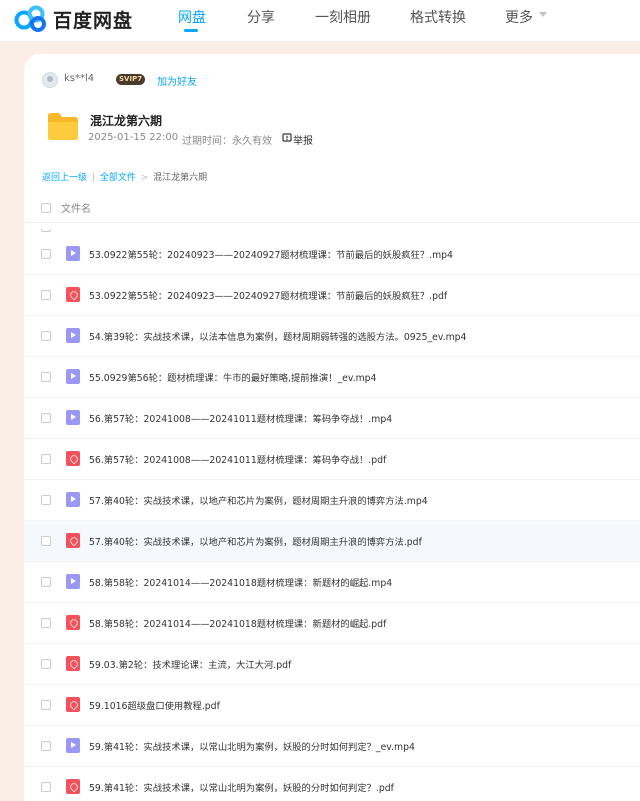  I want to click on file-row: 57.第40轮：实战技术课，以地产和芯片为案例，题材周期主升浪的博弈方法.pdf, so click(332, 541).